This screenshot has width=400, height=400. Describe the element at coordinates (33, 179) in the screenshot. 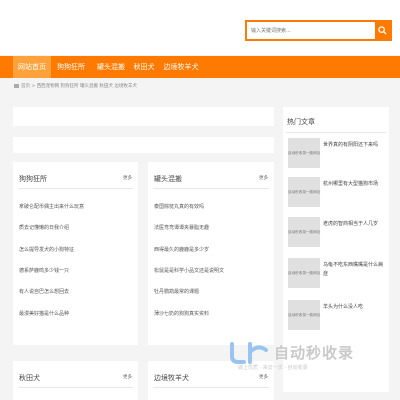

I see `box-title: 狗狗狂所` at that location.